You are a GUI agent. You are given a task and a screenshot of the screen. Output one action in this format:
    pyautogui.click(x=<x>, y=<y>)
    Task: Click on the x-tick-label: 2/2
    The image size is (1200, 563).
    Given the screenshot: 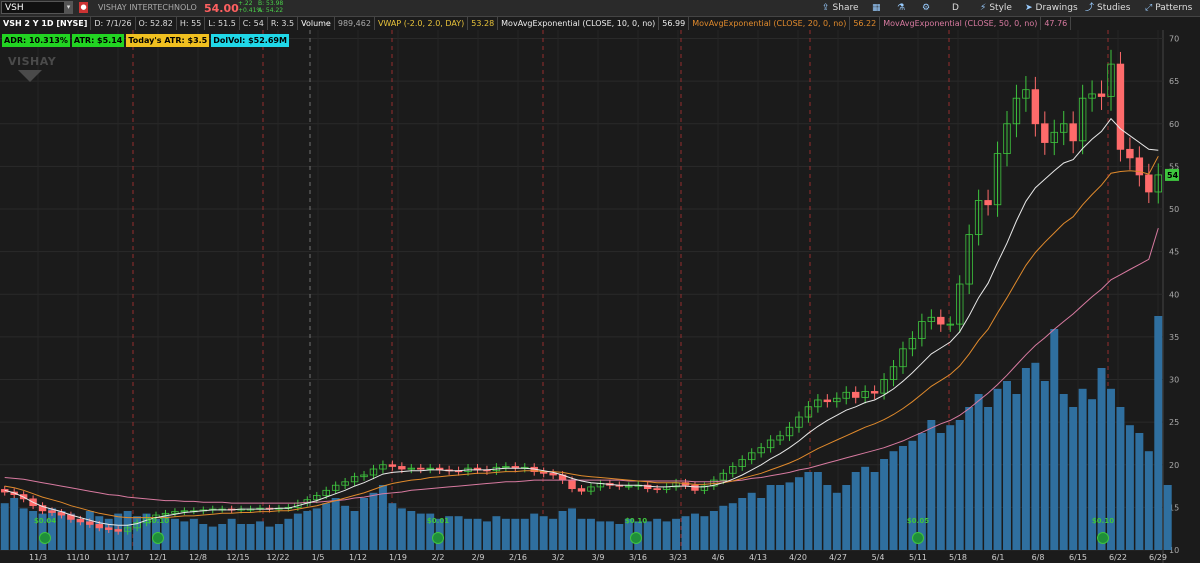 What is the action you would take?
    pyautogui.click(x=438, y=557)
    